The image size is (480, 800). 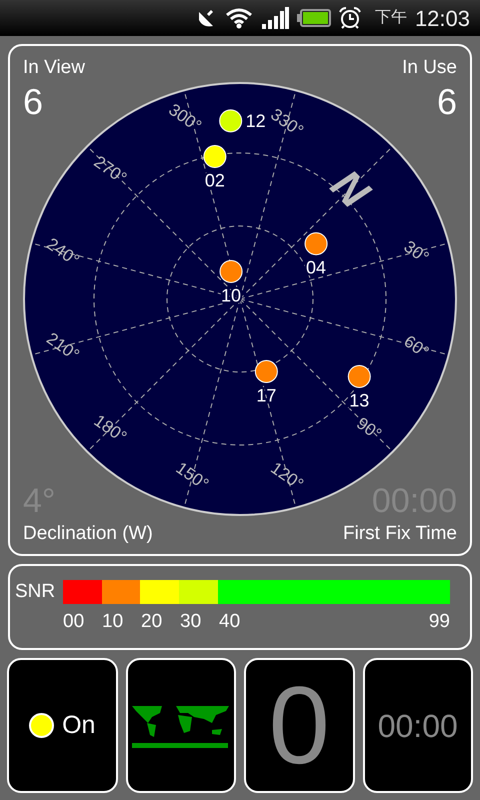 I want to click on in-view-label: In View, so click(x=54, y=67).